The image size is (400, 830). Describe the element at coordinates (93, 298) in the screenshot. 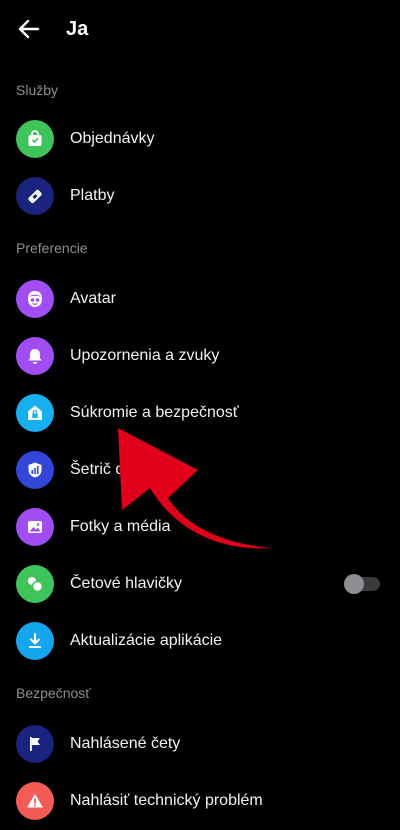

I see `menu-item-label: Avatar` at that location.